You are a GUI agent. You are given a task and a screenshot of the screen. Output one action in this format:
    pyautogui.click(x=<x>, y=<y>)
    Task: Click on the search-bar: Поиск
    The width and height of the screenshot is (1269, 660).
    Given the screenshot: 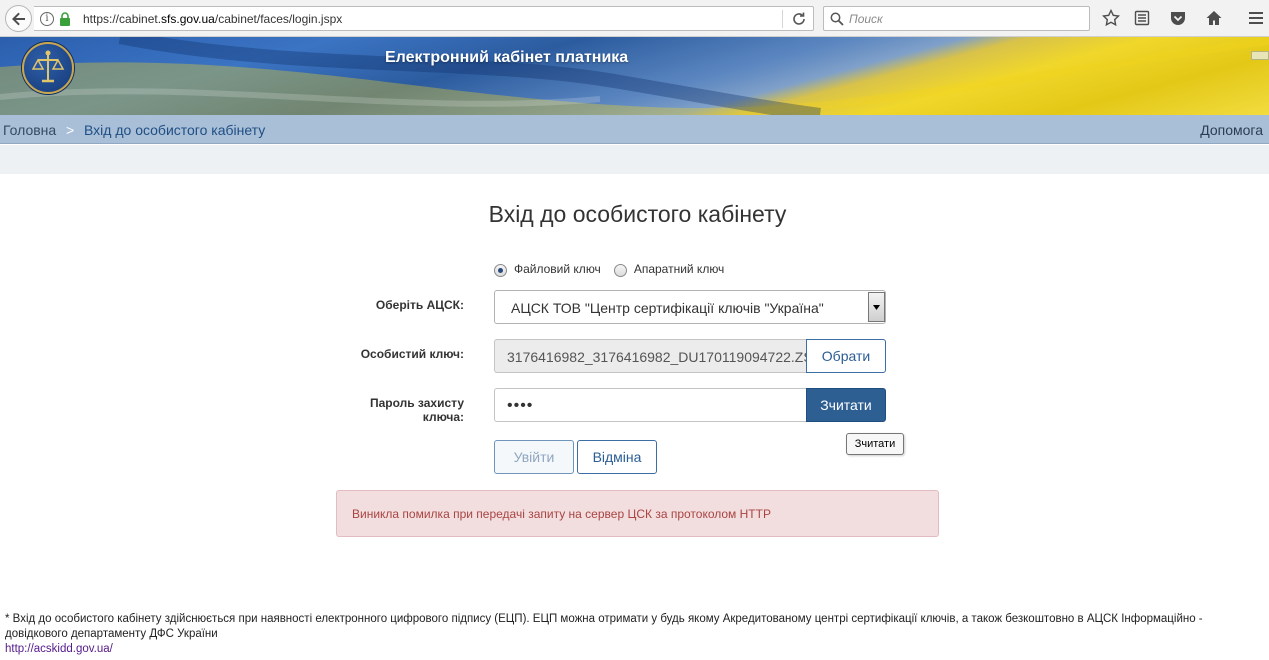 What is the action you would take?
    pyautogui.click(x=956, y=18)
    